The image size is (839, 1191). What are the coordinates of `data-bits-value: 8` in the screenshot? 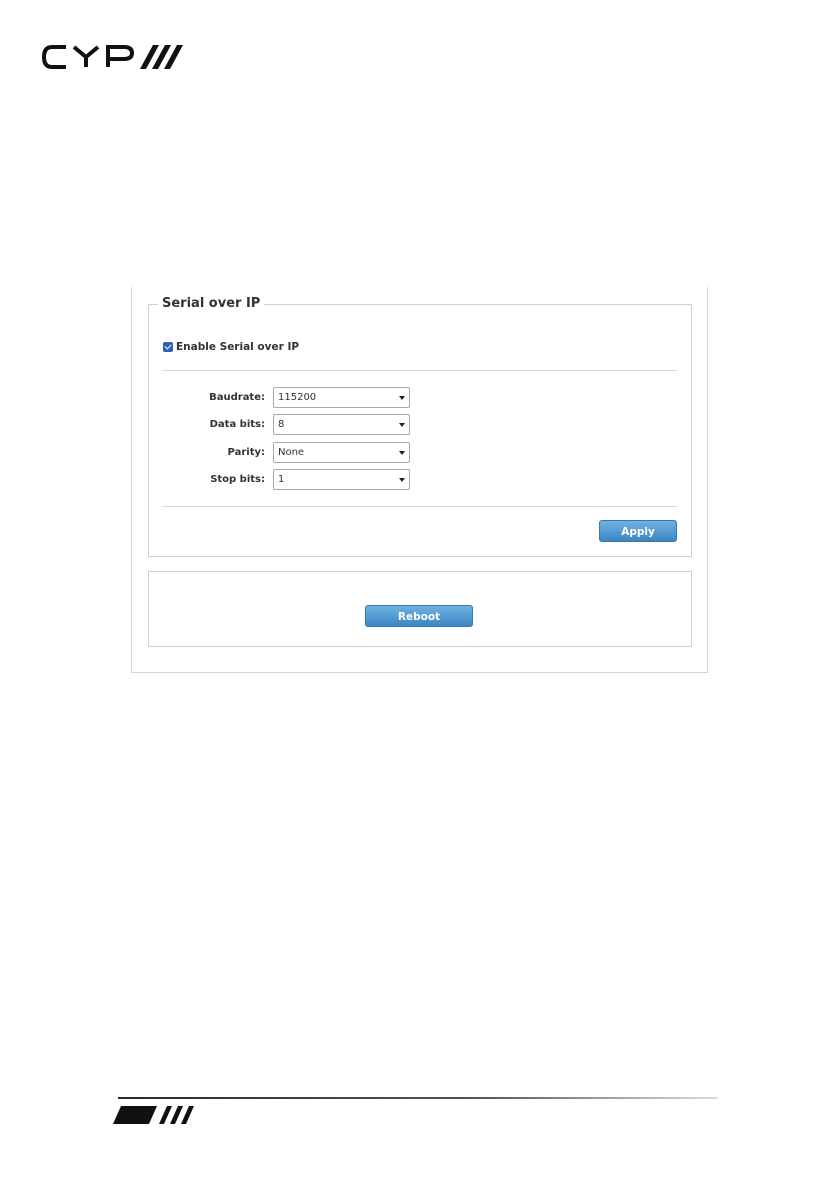 It's located at (281, 424).